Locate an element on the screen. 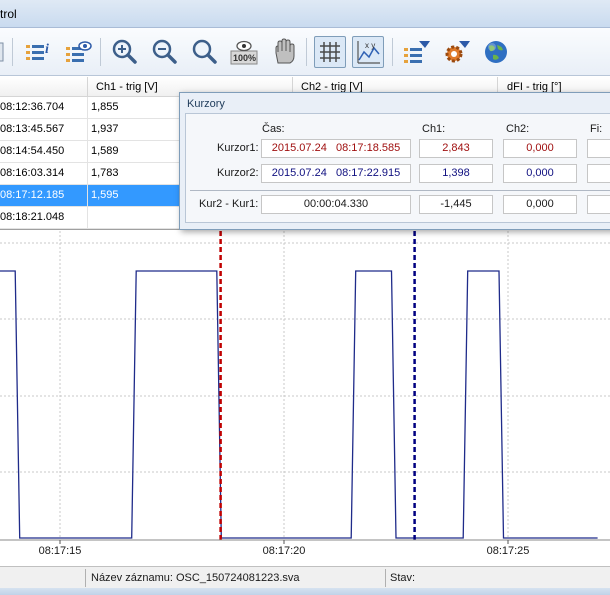 The height and width of the screenshot is (595, 610). kurzor1-ch2-field: 0,000 is located at coordinates (540, 148).